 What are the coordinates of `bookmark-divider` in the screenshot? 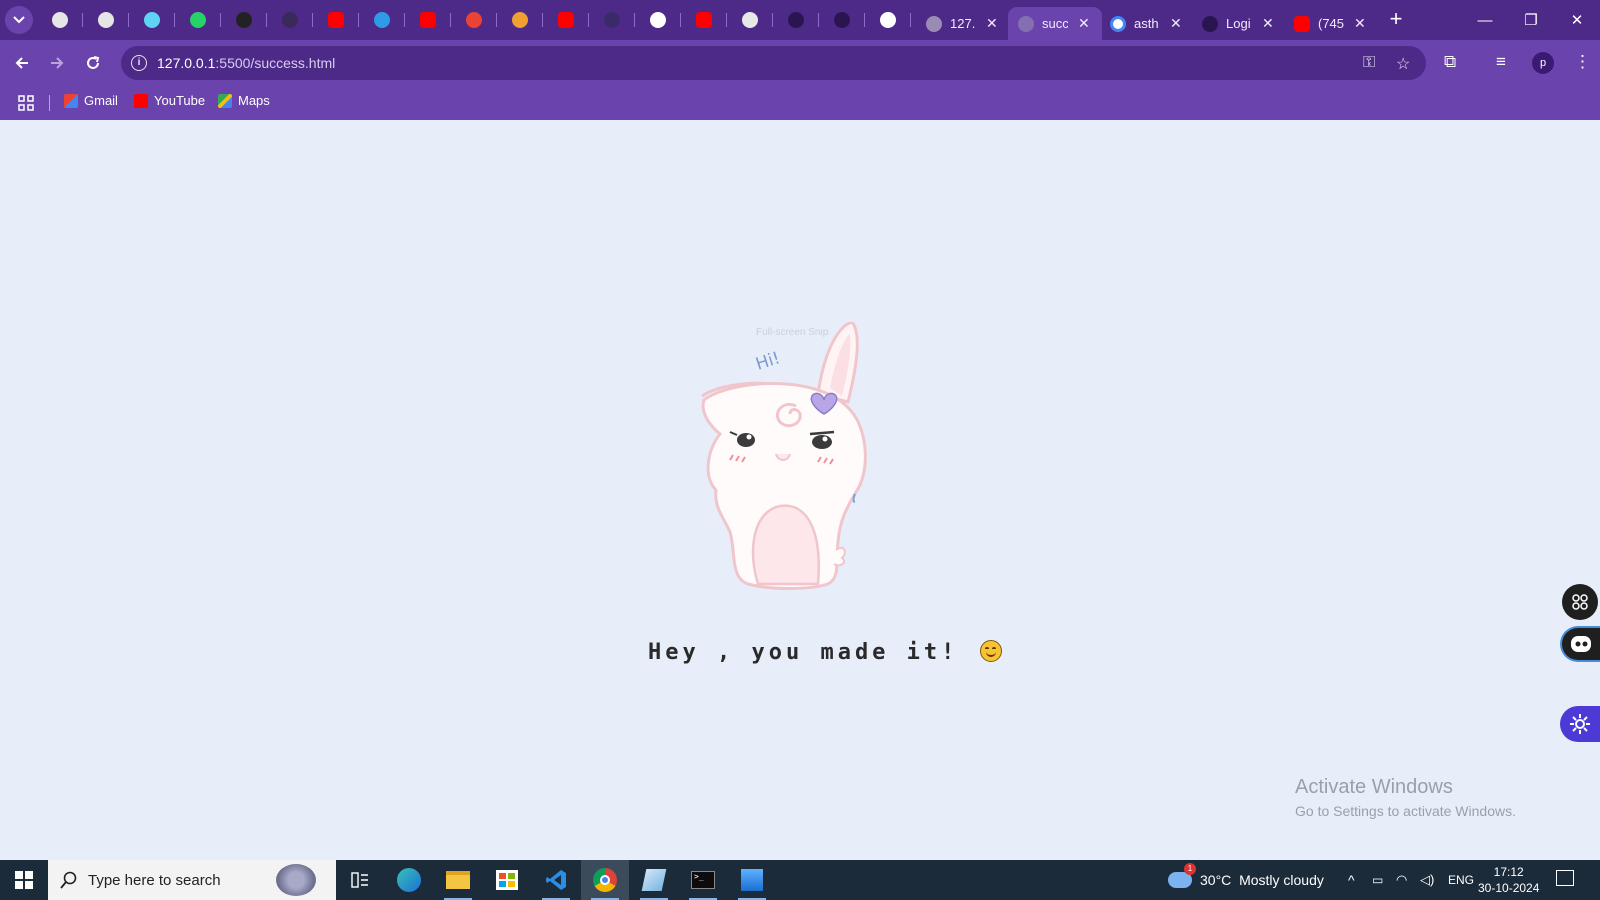 It's located at (49, 103).